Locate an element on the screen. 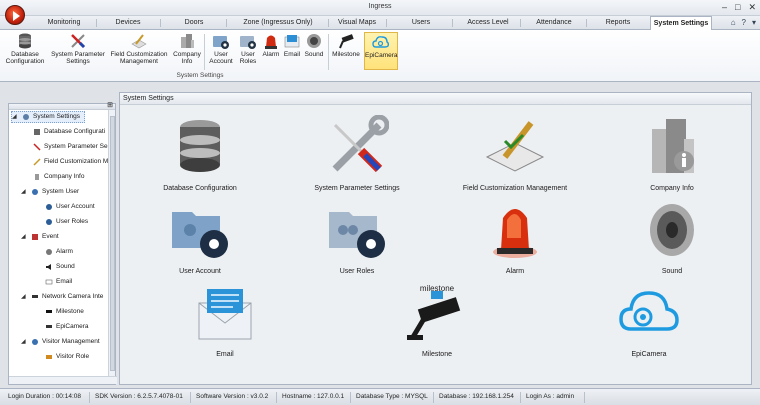 The width and height of the screenshot is (760, 405). tile-label: User Roles is located at coordinates (357, 271).